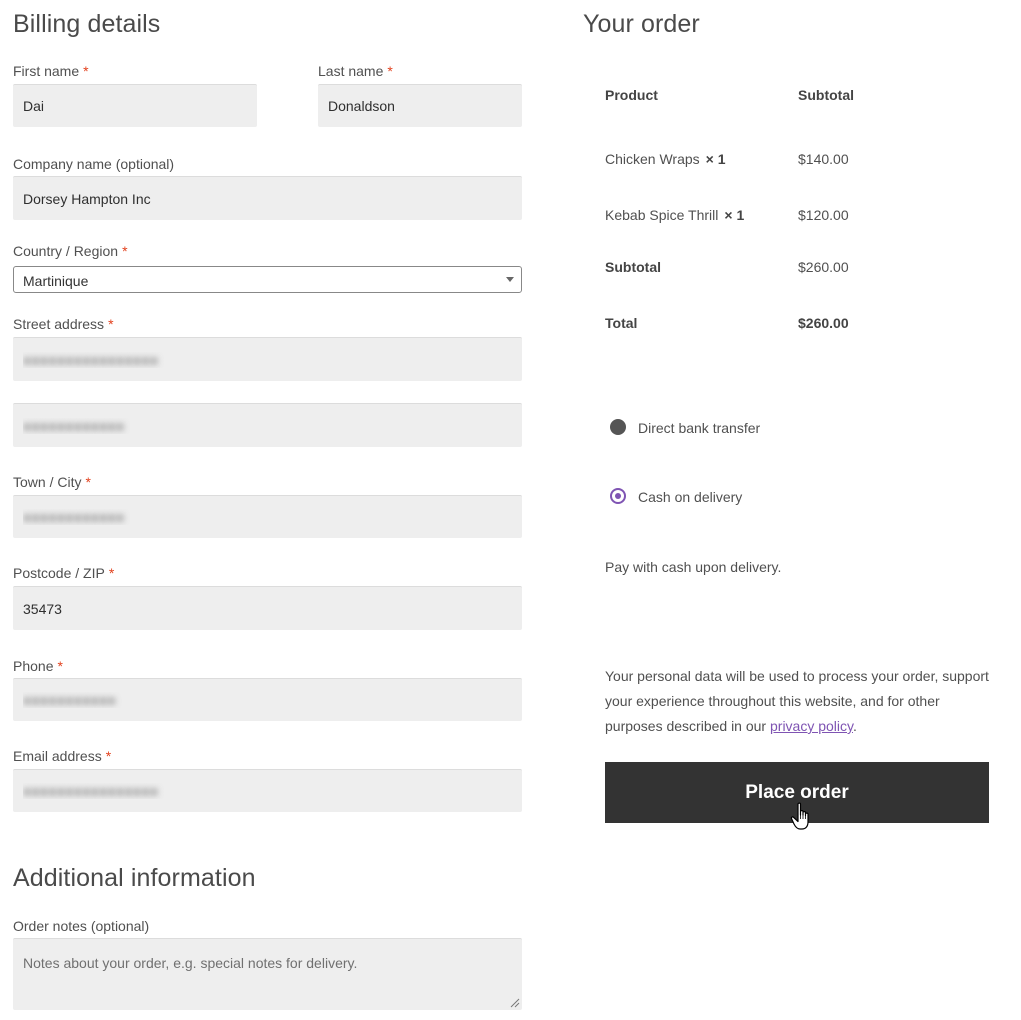 This screenshot has height=1020, width=1021. Describe the element at coordinates (64, 573) in the screenshot. I see `postcode-label: Postcode / ZIP *` at that location.